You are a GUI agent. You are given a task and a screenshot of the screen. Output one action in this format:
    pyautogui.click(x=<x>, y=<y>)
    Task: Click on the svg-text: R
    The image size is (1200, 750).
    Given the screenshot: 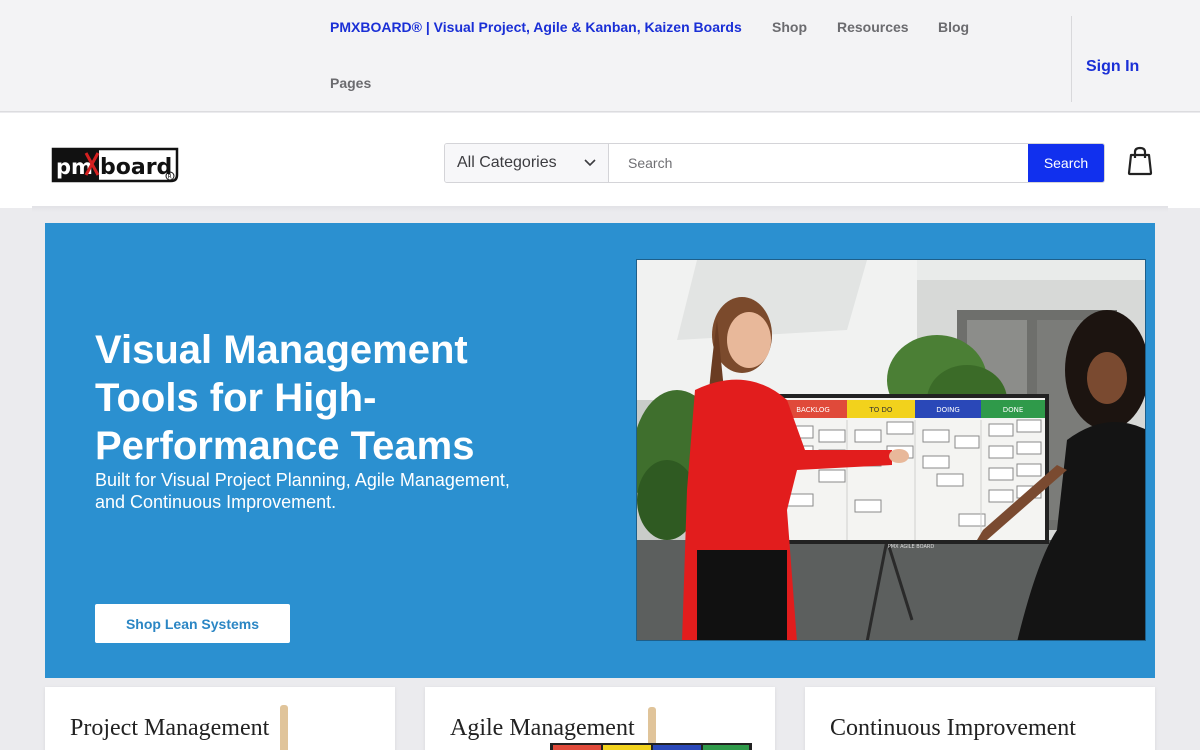 What is the action you would take?
    pyautogui.click(x=170, y=177)
    